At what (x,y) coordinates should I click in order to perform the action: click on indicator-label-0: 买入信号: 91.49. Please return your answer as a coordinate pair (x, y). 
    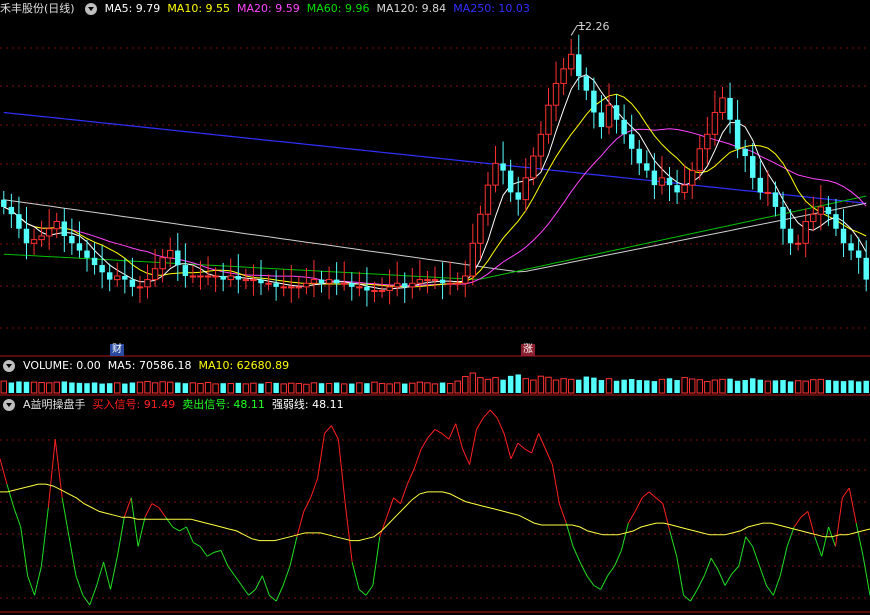
    Looking at the image, I should click on (134, 404).